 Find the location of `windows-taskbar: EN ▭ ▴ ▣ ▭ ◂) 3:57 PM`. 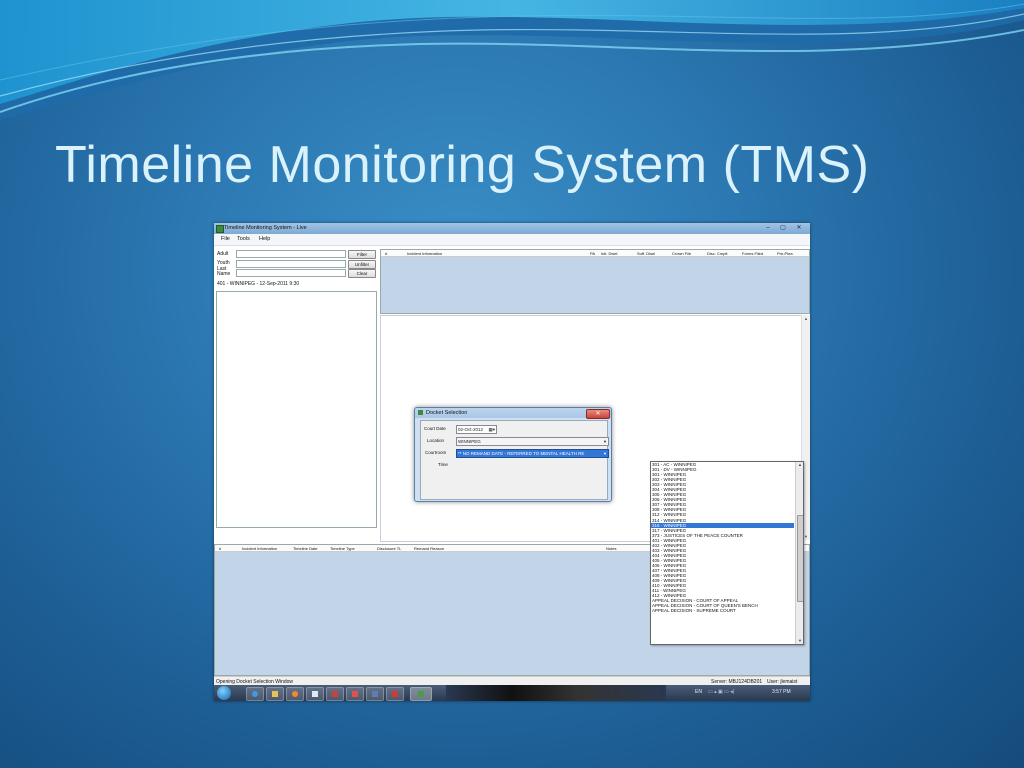

windows-taskbar: EN ▭ ▴ ▣ ▭ ◂) 3:57 PM is located at coordinates (512, 693).